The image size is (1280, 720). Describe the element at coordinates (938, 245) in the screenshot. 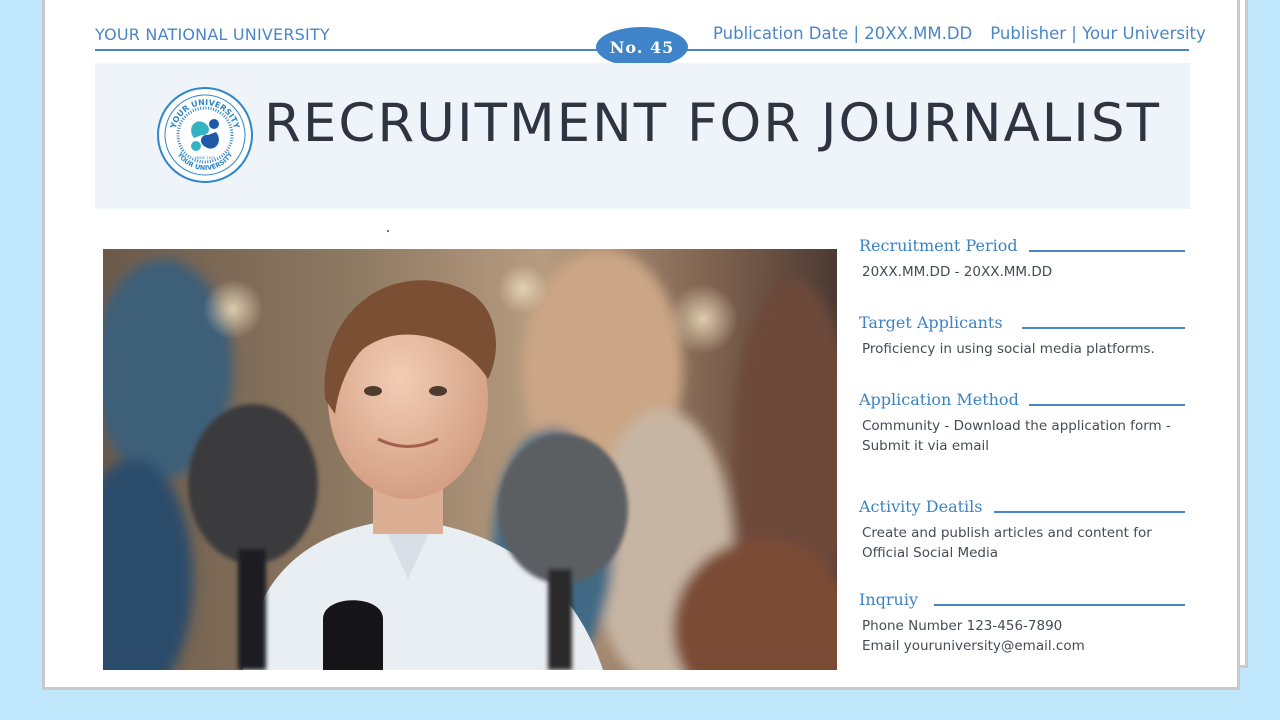

I see `section-title: Recruitment Period` at that location.